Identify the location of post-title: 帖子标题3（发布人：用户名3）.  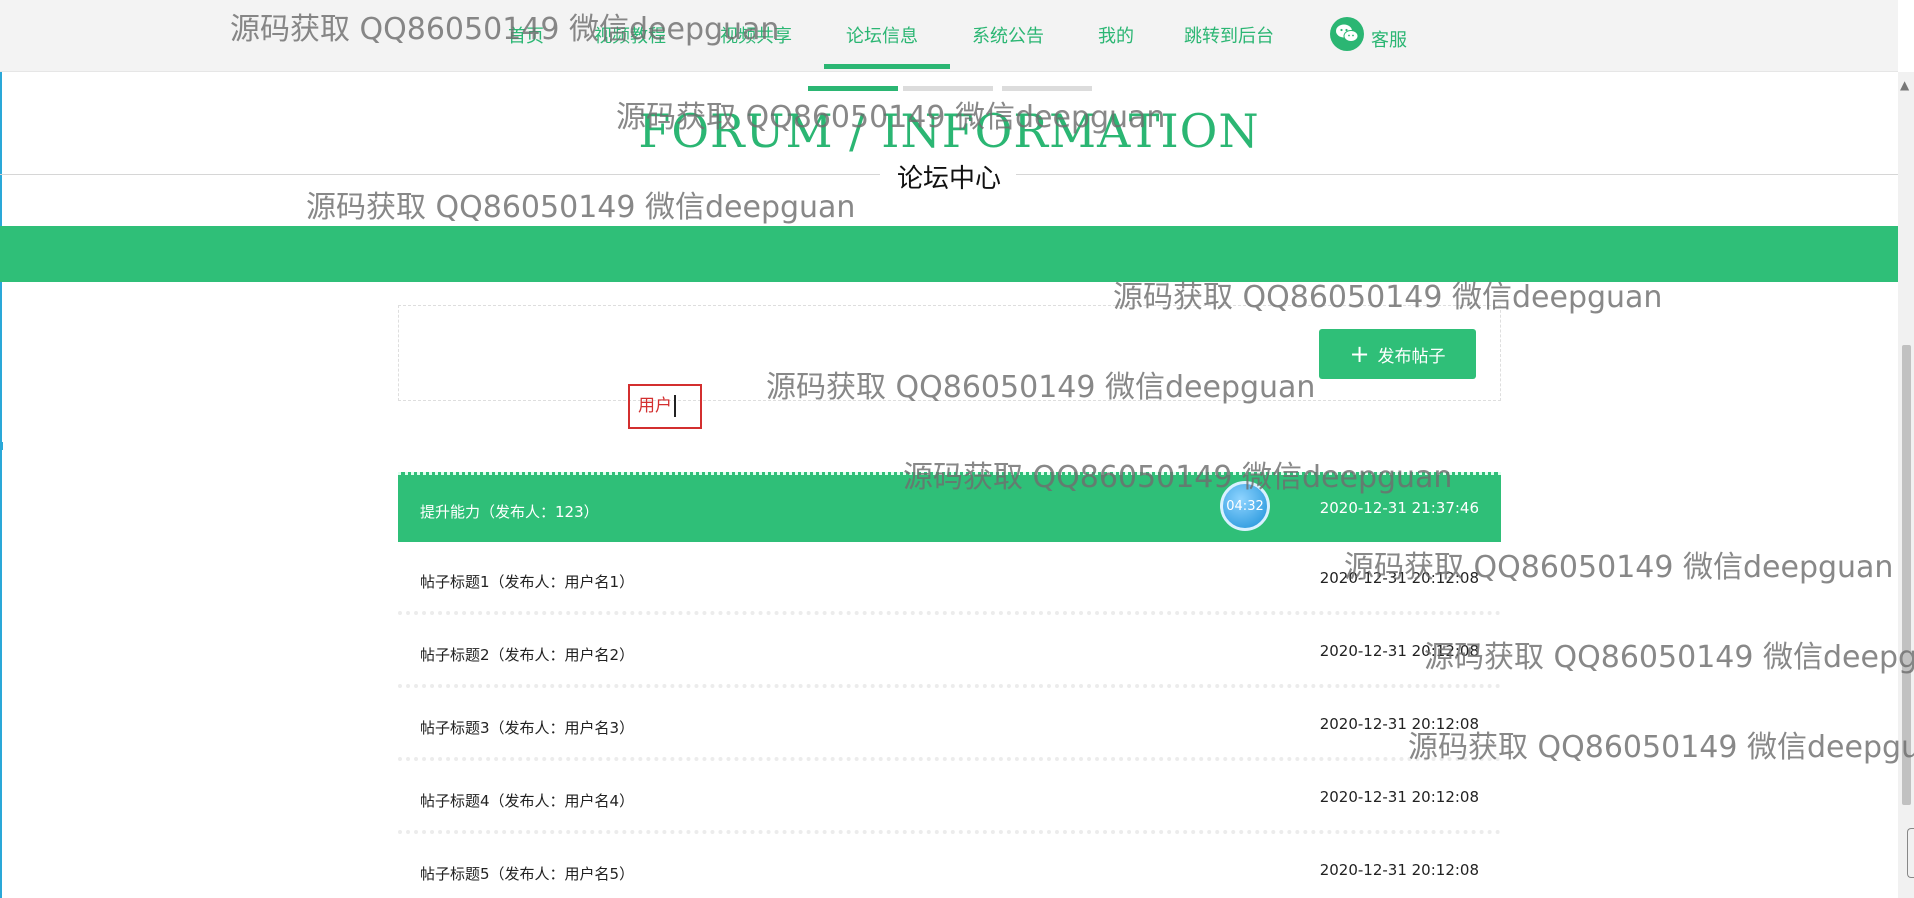
(527, 727).